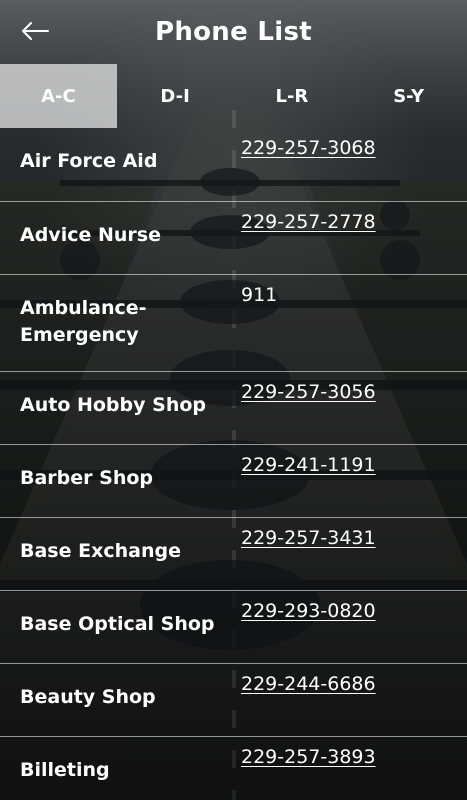 The width and height of the screenshot is (467, 800). I want to click on phone-link: 229-244-6686, so click(308, 684).